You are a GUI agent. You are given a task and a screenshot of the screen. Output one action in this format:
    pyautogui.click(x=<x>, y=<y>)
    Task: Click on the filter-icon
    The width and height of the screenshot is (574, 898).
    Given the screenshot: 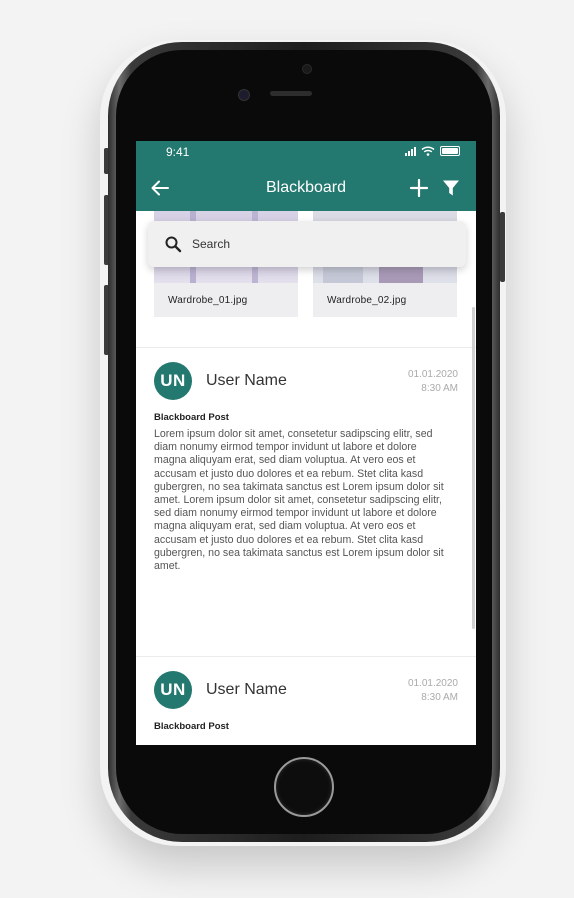 What is the action you would take?
    pyautogui.click(x=451, y=188)
    